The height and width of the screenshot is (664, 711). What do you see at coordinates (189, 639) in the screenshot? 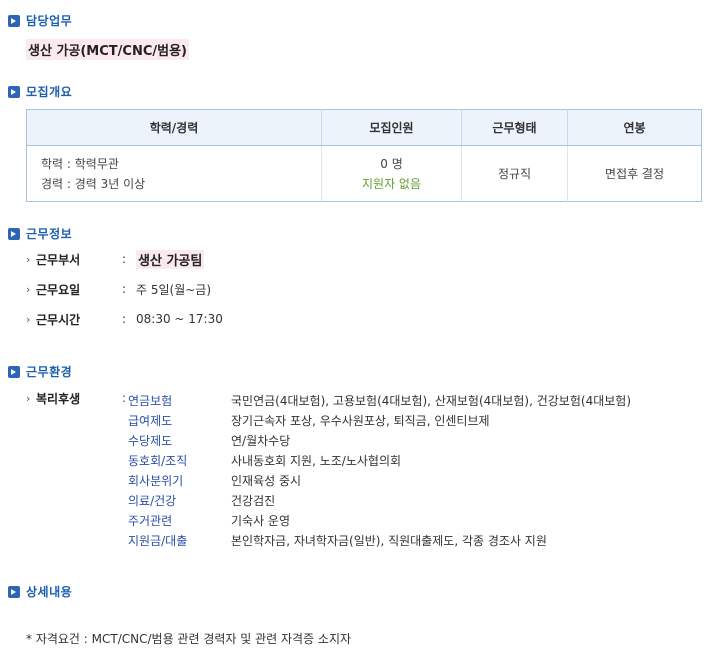
I see `detail-text: * 자격요건 : MCT/CNC/범용 관련 경력자 및 관련 자격증 소지자` at bounding box center [189, 639].